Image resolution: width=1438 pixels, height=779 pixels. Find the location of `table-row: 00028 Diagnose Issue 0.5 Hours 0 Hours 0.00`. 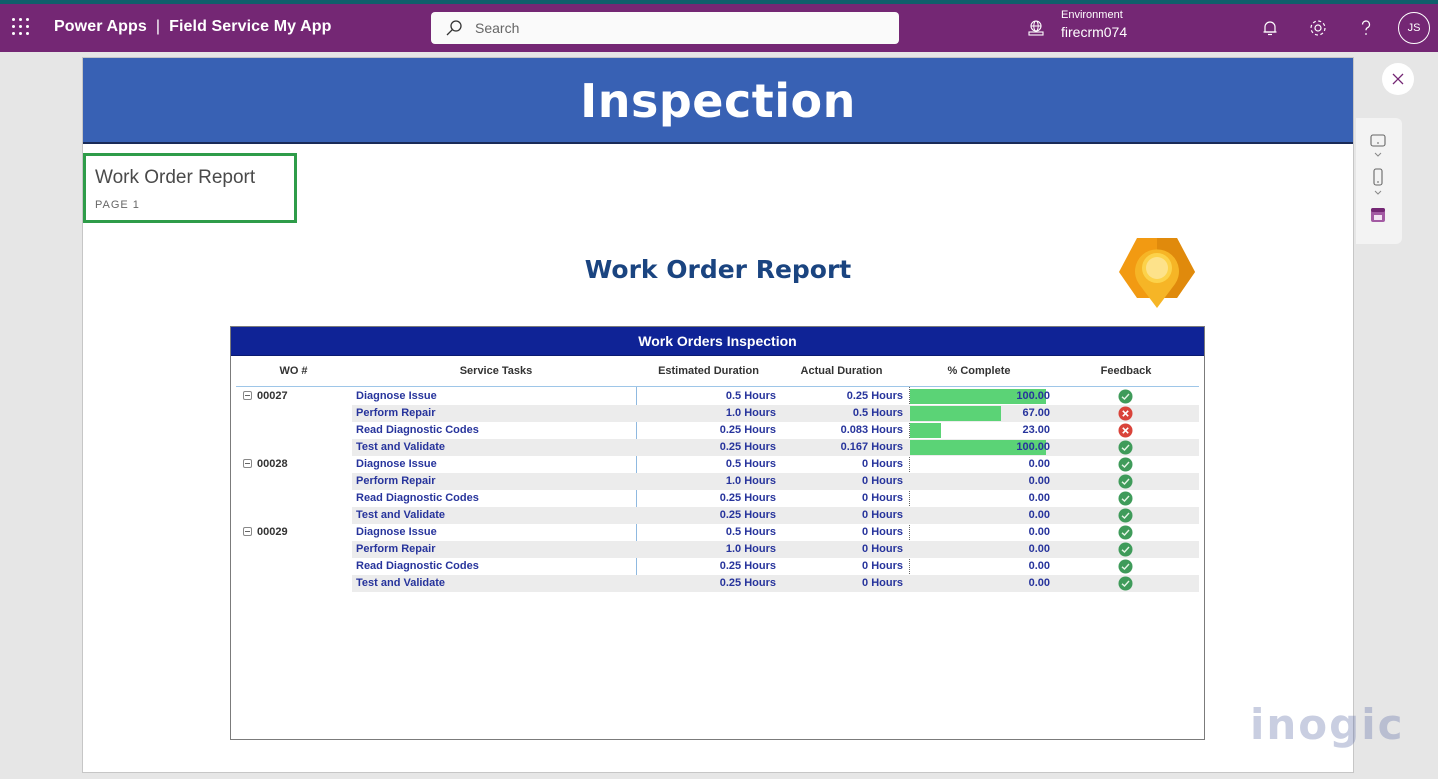

table-row: 00028 Diagnose Issue 0.5 Hours 0 Hours 0.00 is located at coordinates (717, 464).